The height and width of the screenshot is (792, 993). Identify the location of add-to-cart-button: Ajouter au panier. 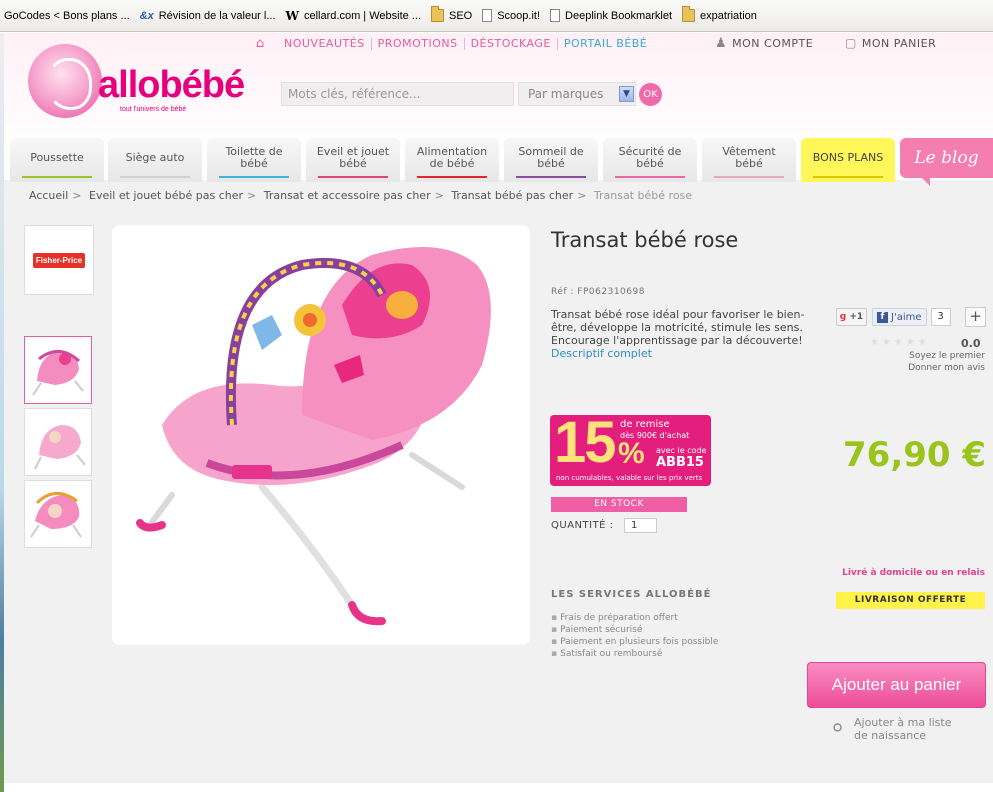
(896, 685).